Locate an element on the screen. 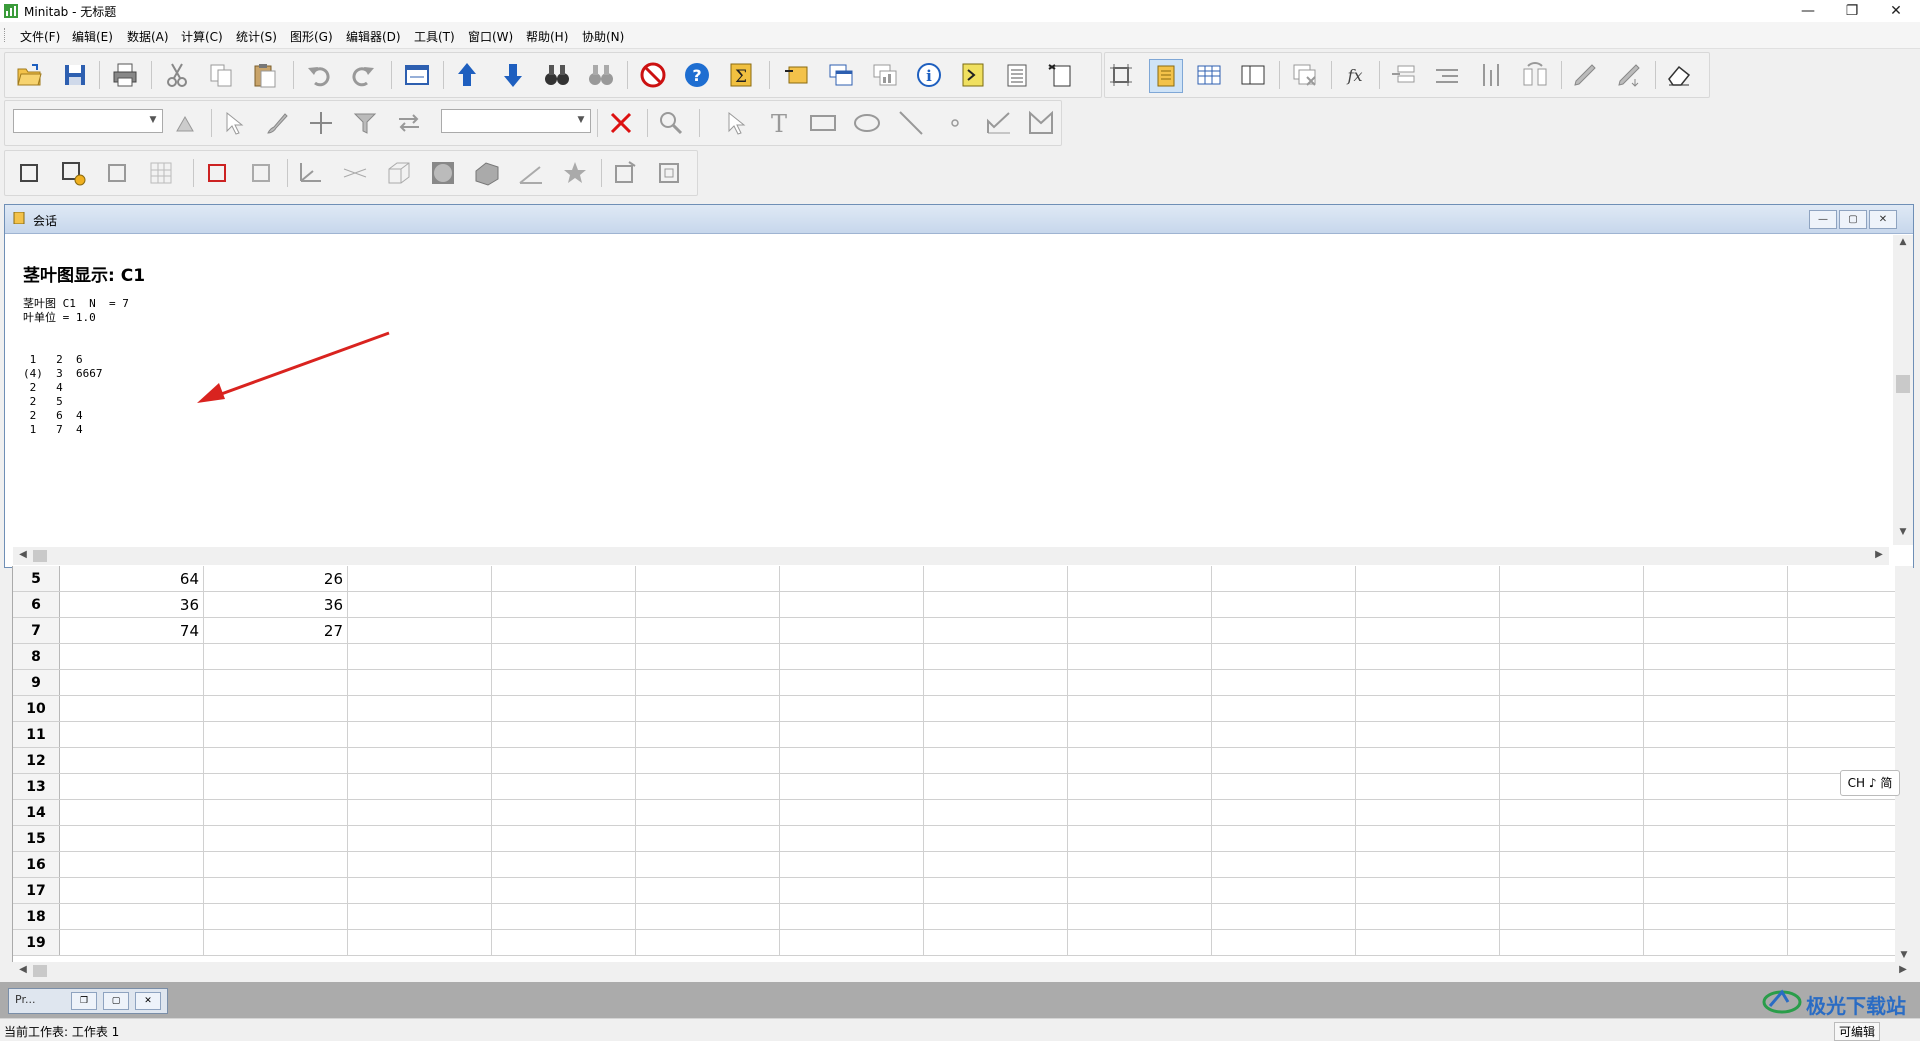 Image resolution: width=1920 pixels, height=1041 pixels. ruler-icon is located at coordinates (355, 173).